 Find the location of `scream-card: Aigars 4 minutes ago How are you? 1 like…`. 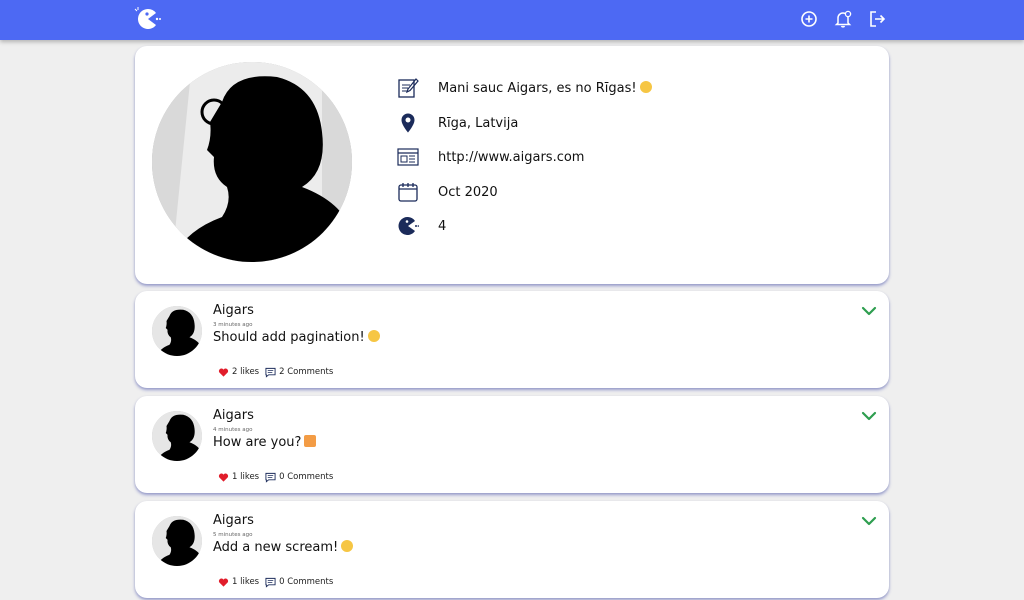

scream-card: Aigars 4 minutes ago How are you? 1 like… is located at coordinates (512, 444).